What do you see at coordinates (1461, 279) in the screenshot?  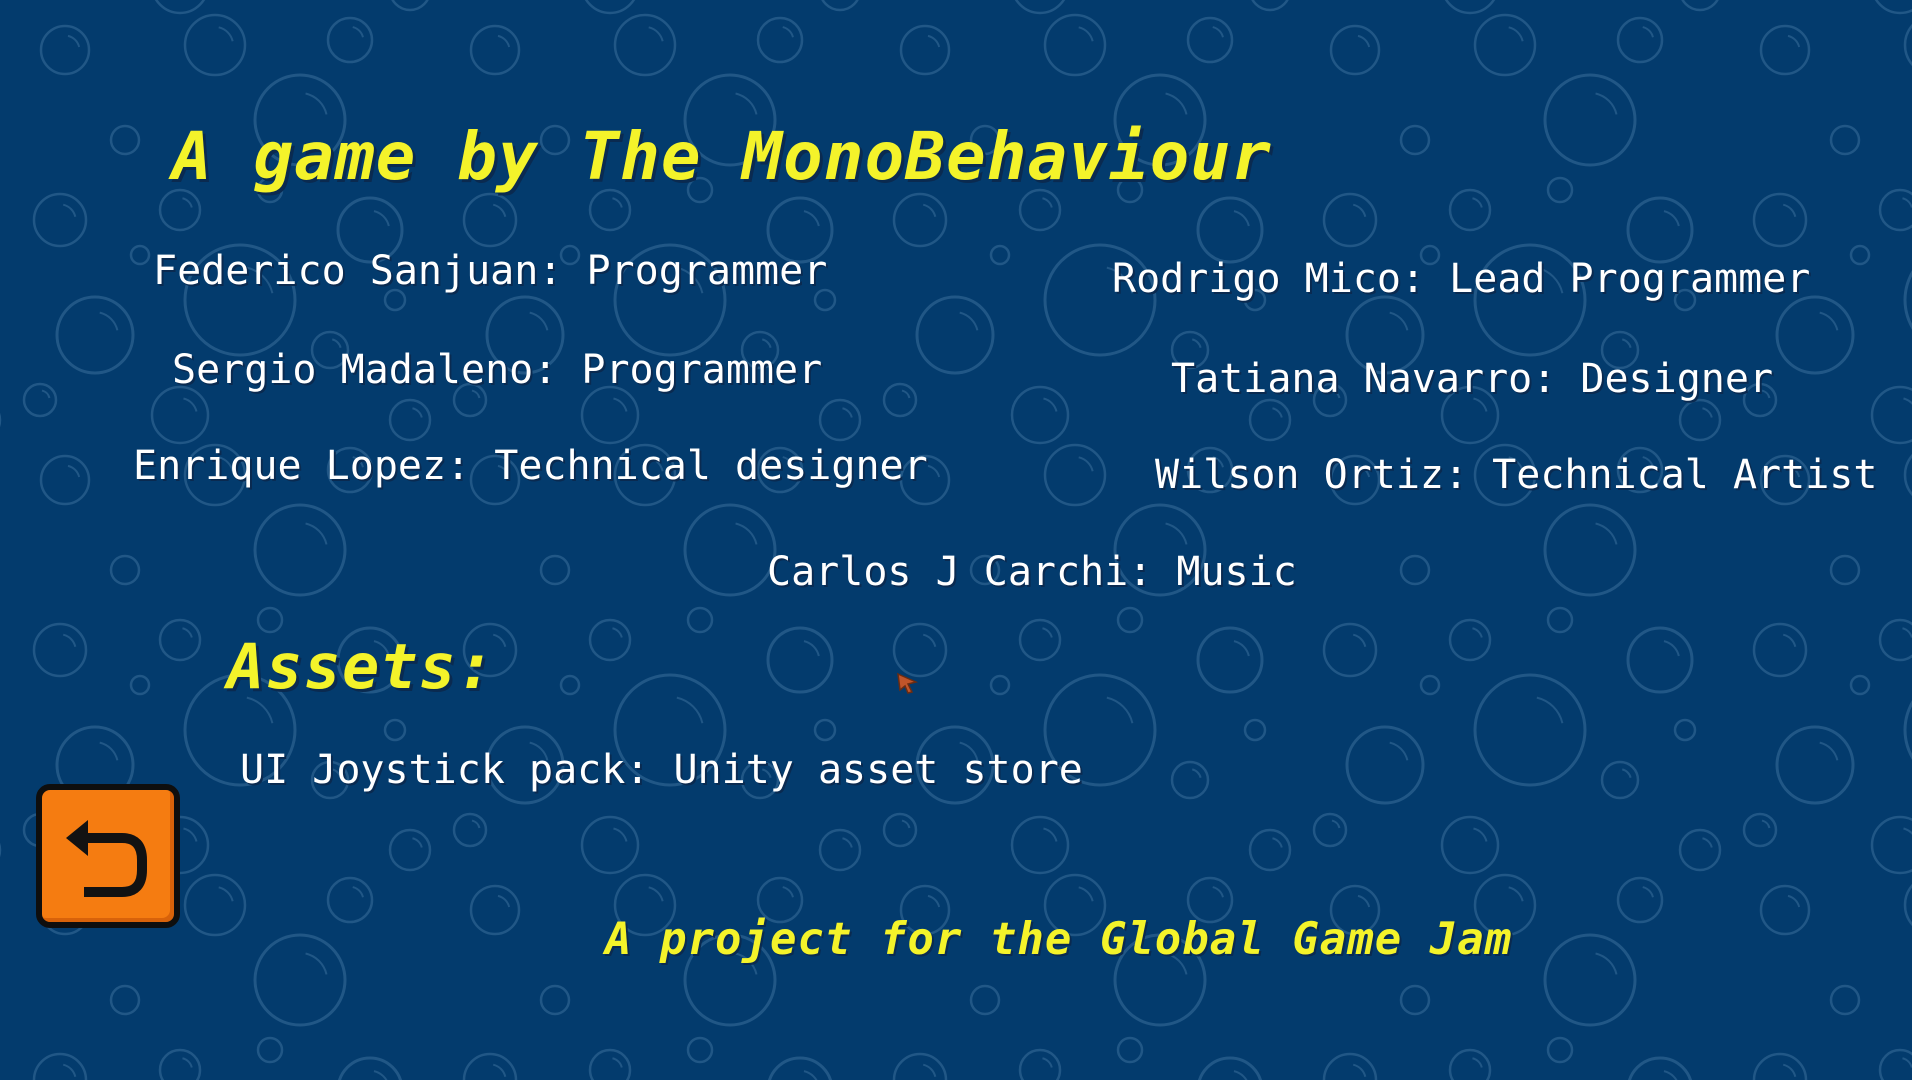 I see `credit-right-1: Rodrigo Mico: Lead Programmer` at bounding box center [1461, 279].